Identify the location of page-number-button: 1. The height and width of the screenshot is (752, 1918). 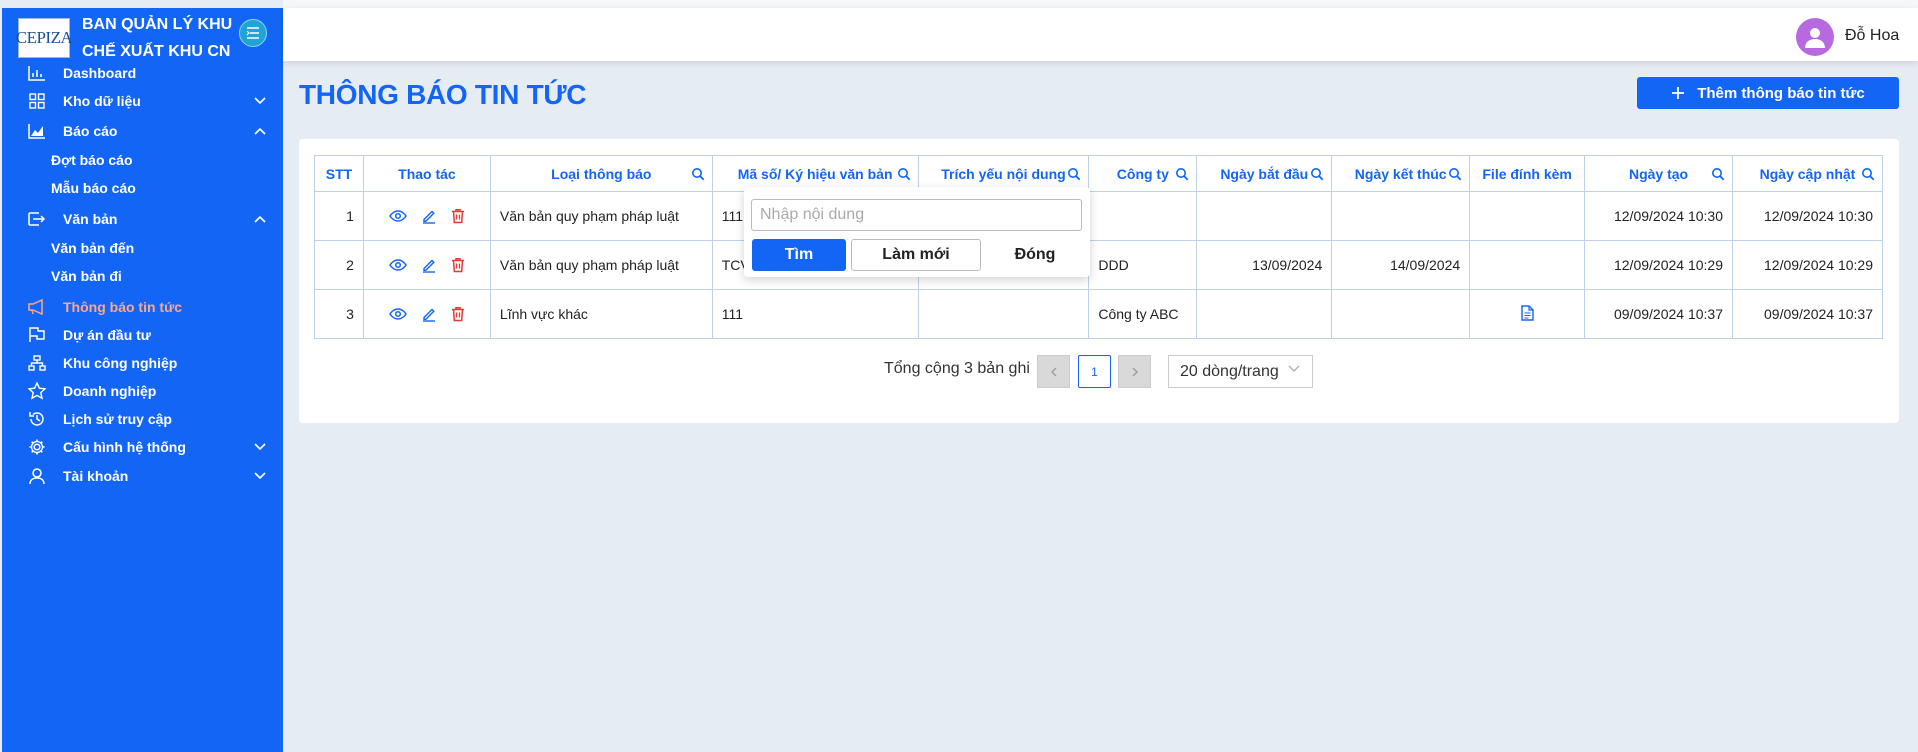
(1094, 371).